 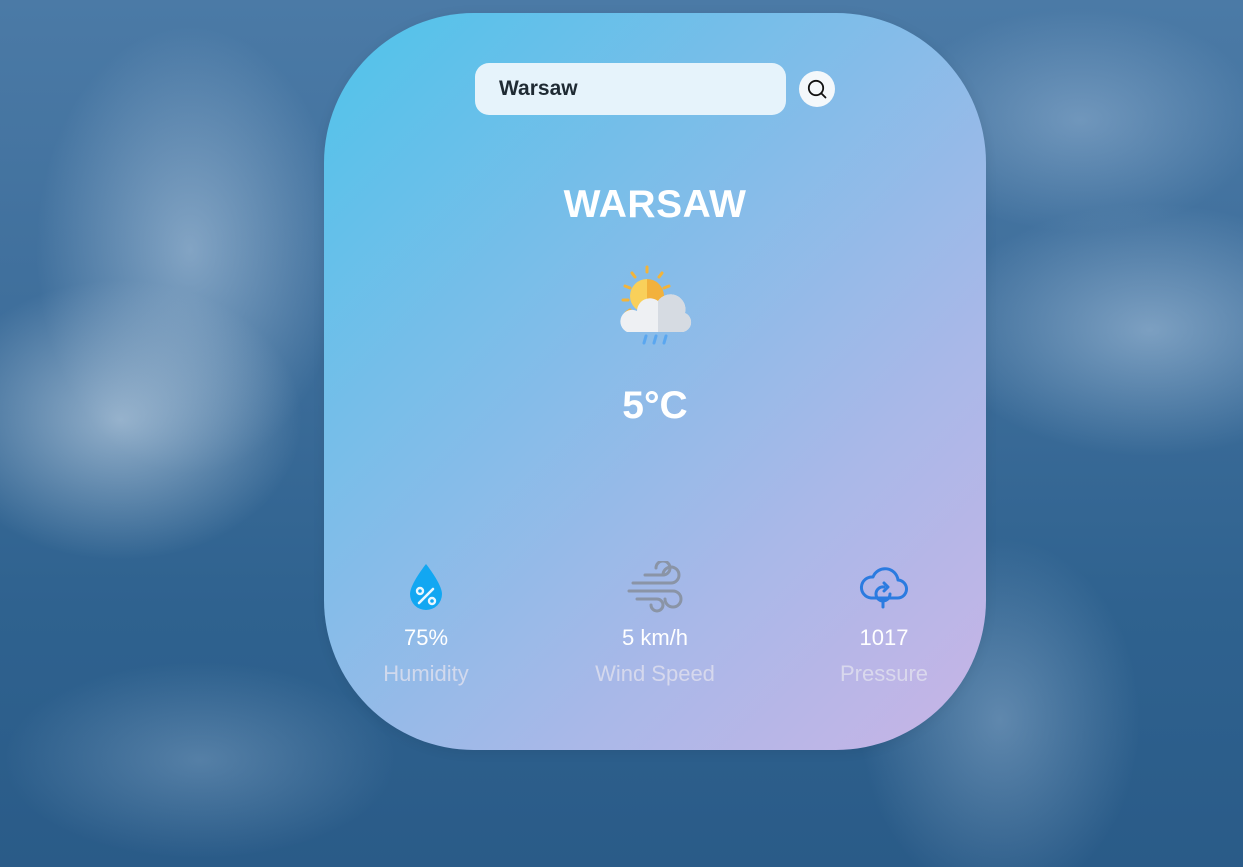 What do you see at coordinates (426, 637) in the screenshot?
I see `humidity-value: 75%` at bounding box center [426, 637].